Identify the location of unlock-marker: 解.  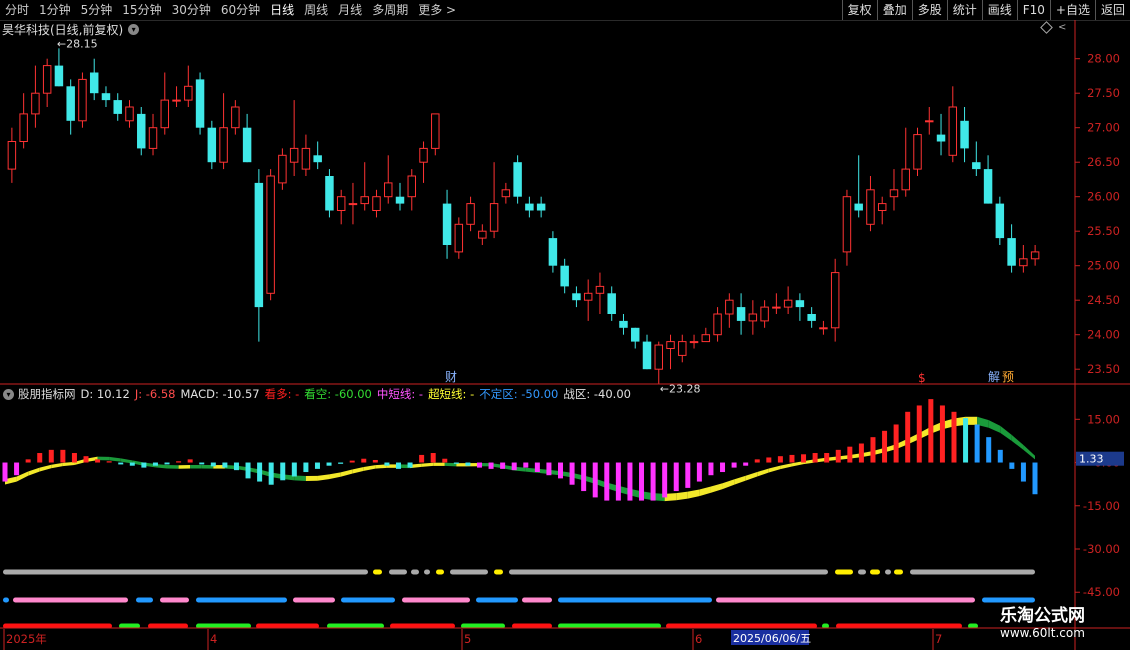
(994, 377).